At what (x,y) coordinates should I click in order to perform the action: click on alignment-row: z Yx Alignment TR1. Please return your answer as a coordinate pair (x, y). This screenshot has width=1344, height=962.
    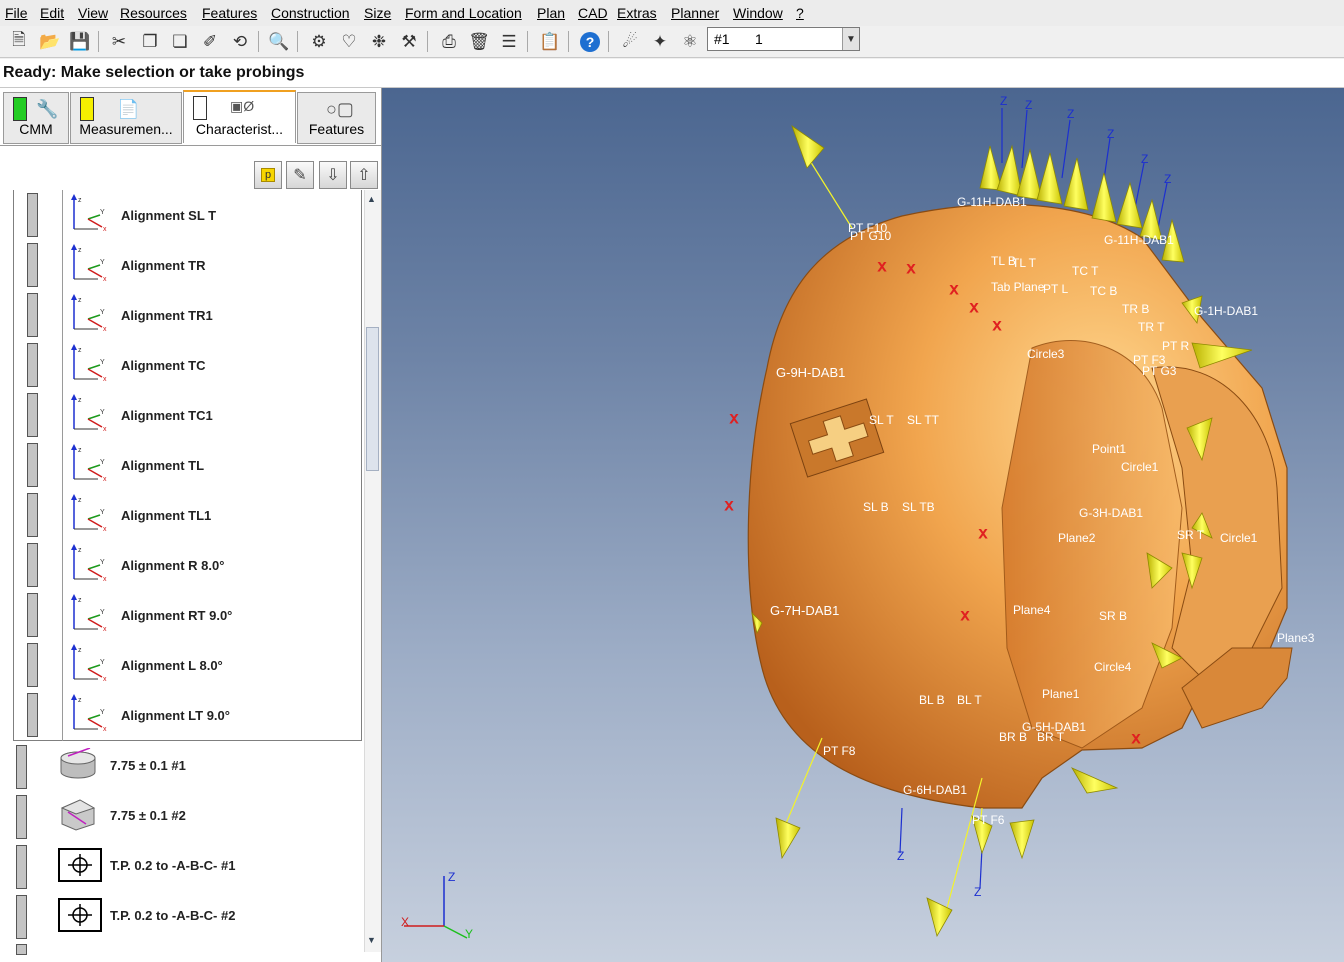
    Looking at the image, I should click on (182, 315).